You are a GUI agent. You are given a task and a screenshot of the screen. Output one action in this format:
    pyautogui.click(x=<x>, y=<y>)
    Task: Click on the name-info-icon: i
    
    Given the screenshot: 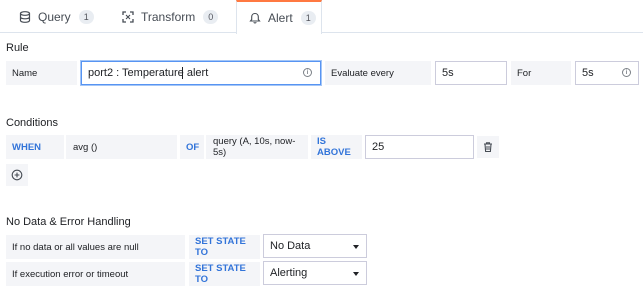 What is the action you would take?
    pyautogui.click(x=307, y=72)
    